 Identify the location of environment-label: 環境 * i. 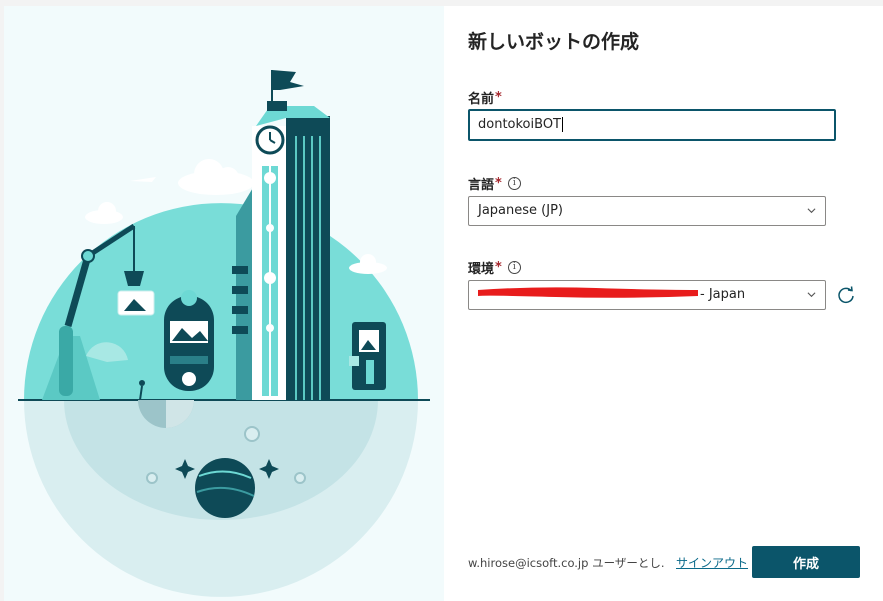
(494, 267).